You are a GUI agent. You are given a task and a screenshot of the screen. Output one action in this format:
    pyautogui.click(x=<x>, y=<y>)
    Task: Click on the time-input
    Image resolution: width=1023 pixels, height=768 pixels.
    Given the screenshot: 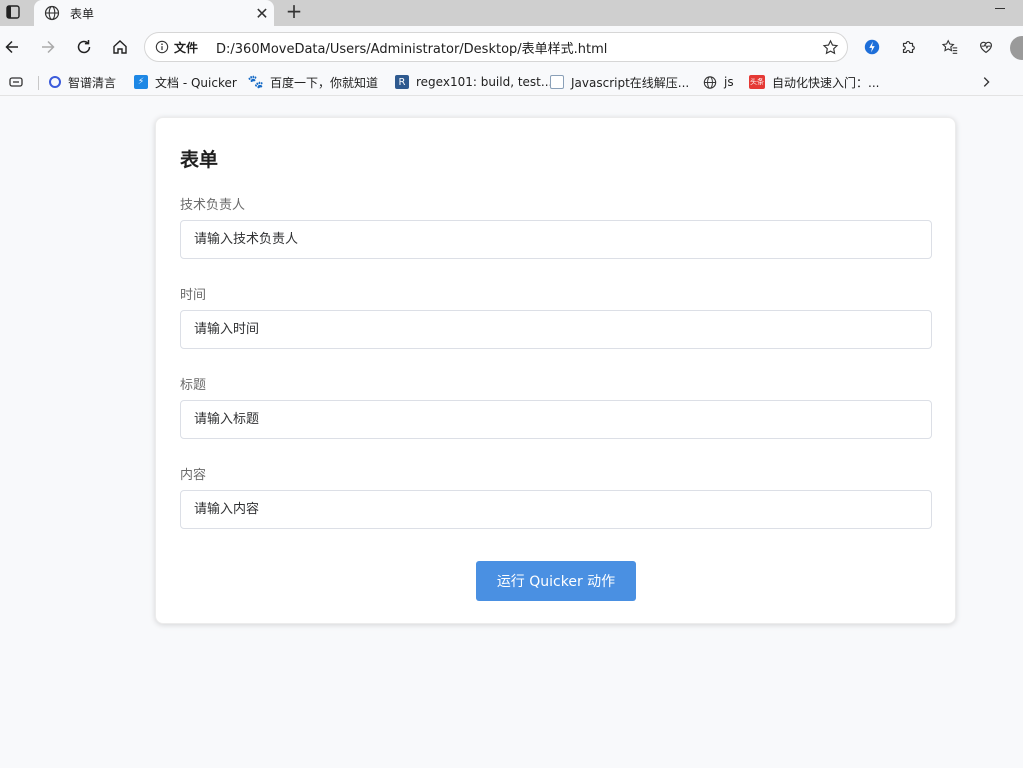 What is the action you would take?
    pyautogui.click(x=556, y=329)
    